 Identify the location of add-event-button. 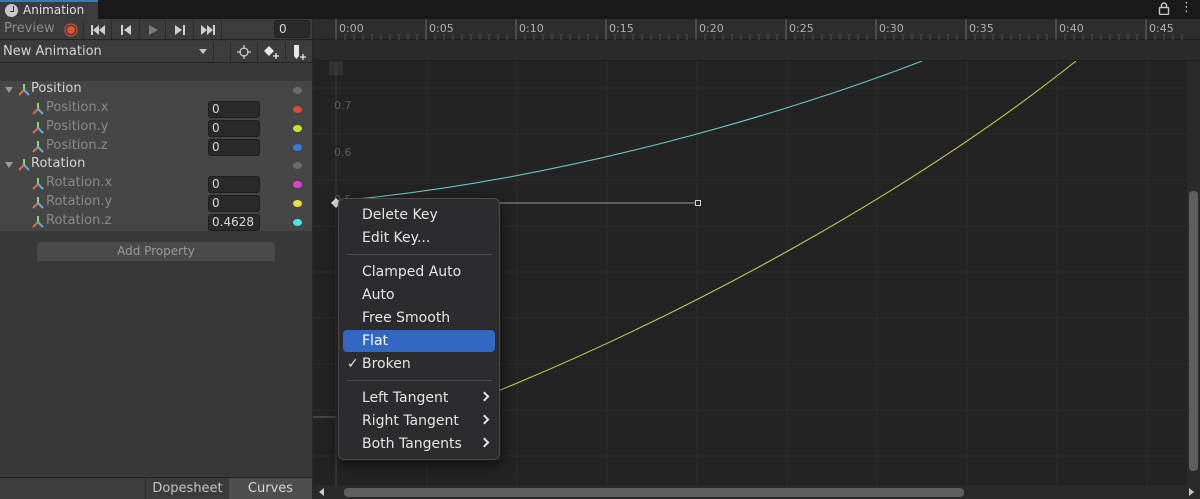
(299, 51).